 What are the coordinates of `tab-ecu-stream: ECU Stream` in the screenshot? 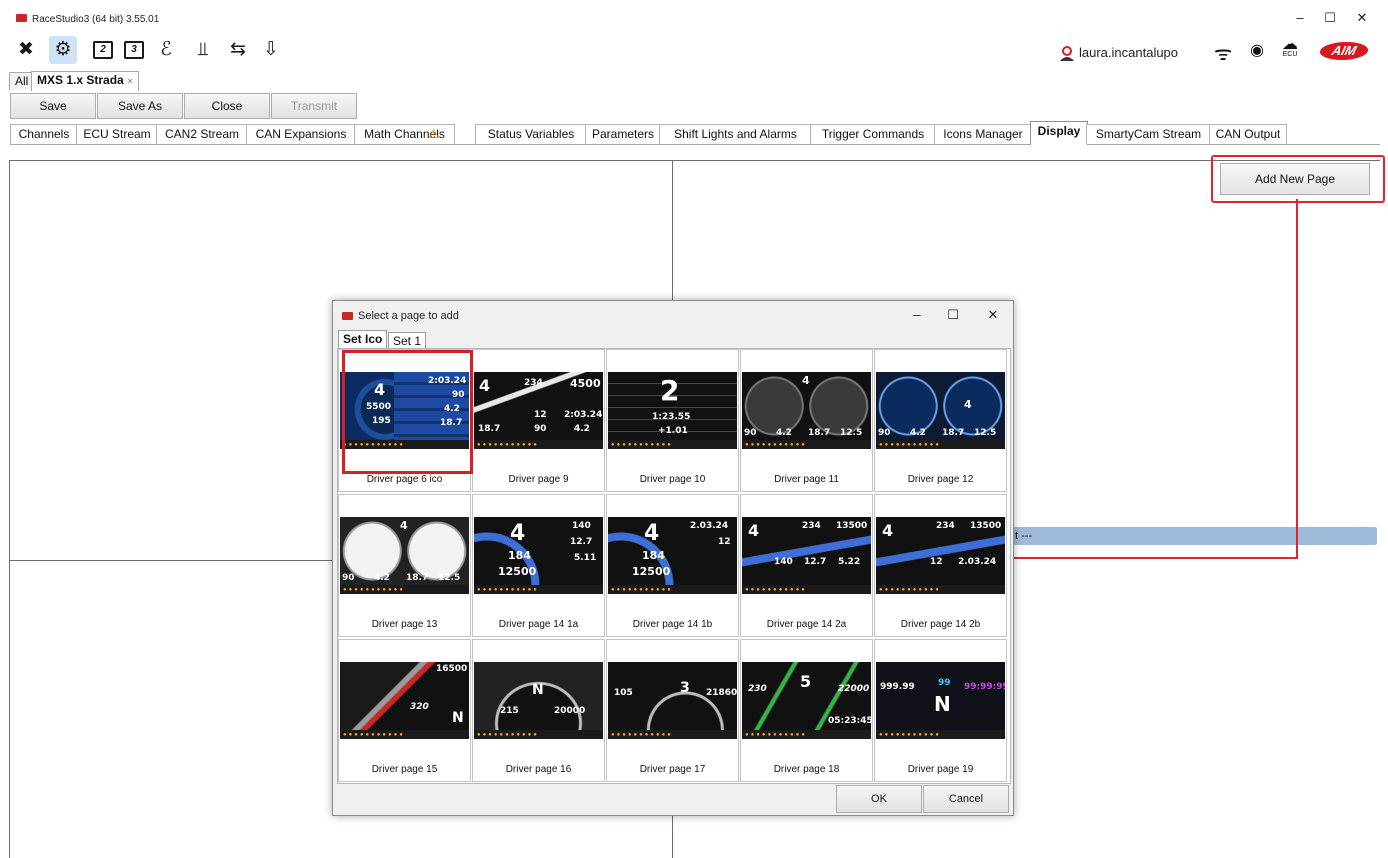 It's located at (117, 134).